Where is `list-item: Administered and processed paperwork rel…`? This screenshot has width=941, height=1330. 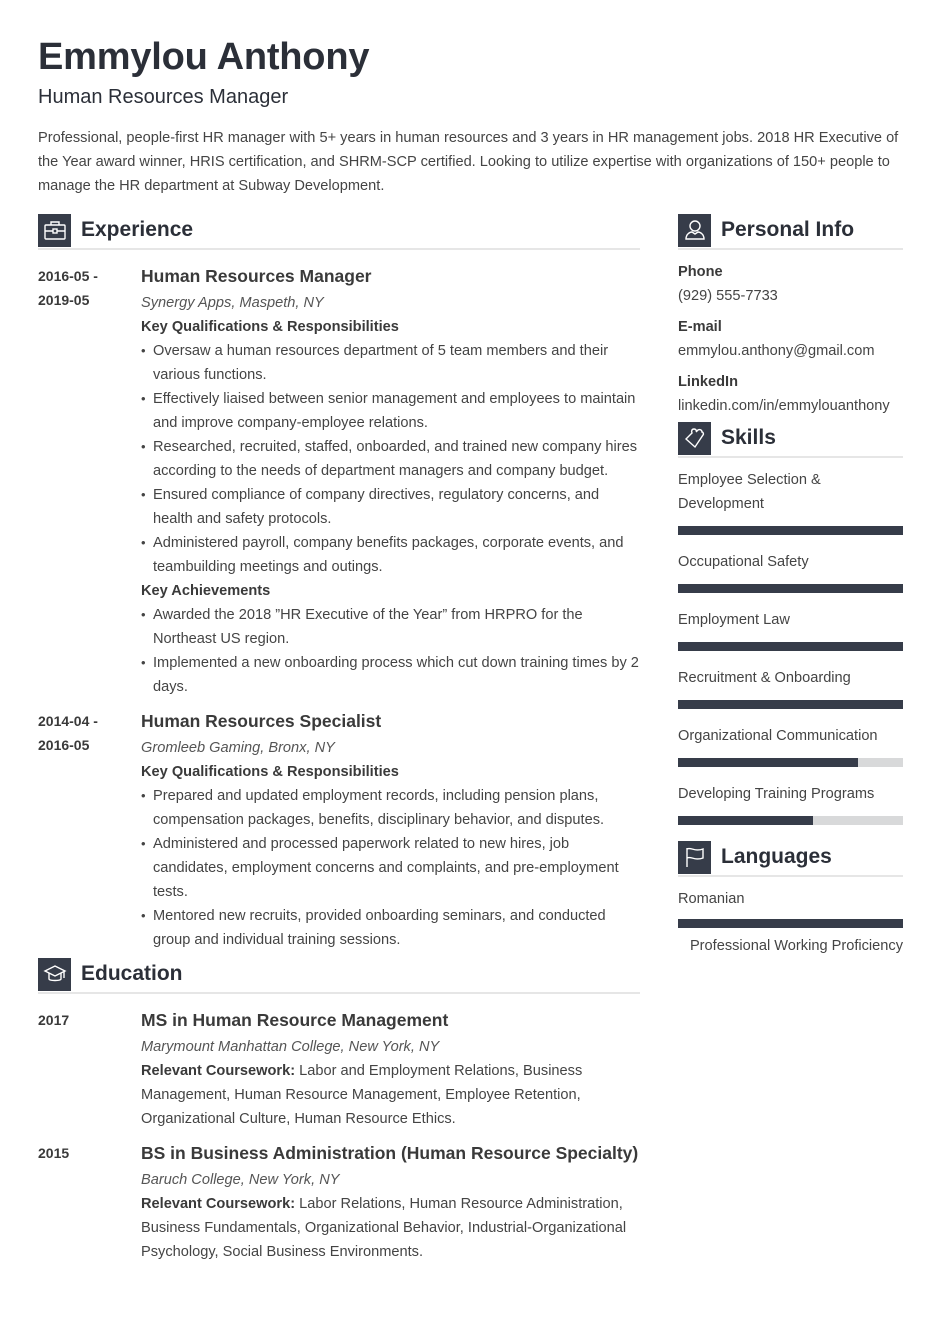
list-item: Administered and processed paperwork rel… is located at coordinates (390, 868).